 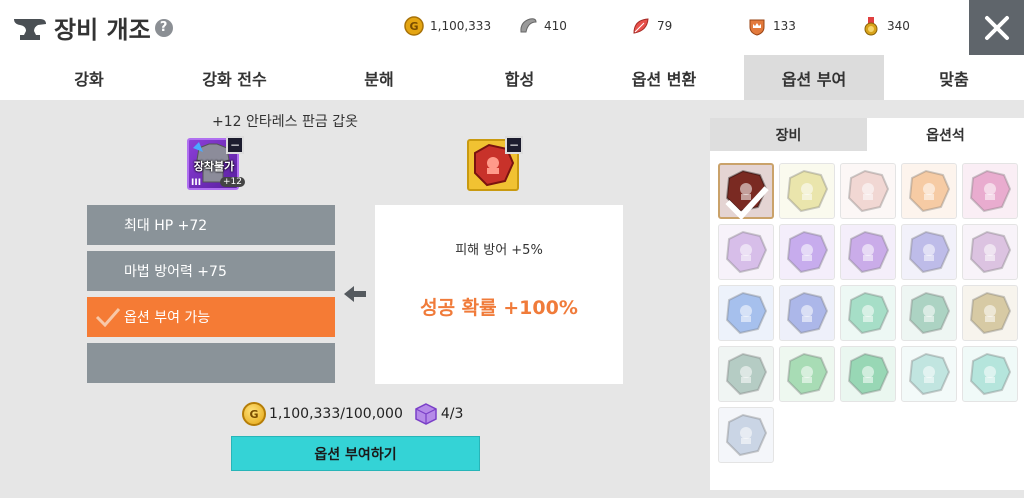 What do you see at coordinates (885, 26) in the screenshot?
I see `currency-medal: 340` at bounding box center [885, 26].